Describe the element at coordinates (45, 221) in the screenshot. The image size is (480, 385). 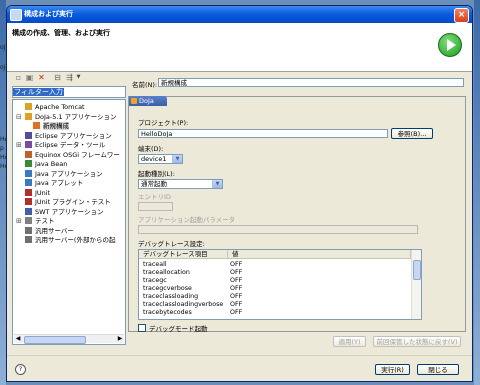
I see `tree-item-label: テスト` at that location.